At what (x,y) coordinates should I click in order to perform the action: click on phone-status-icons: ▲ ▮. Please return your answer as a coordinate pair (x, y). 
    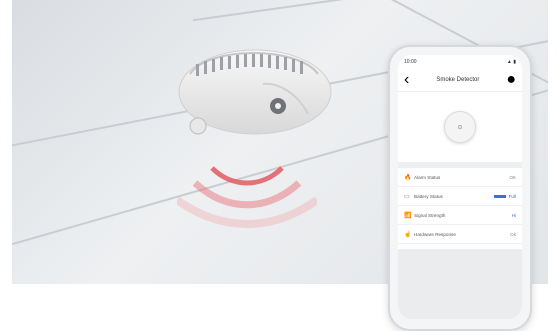
    Looking at the image, I should click on (511, 62).